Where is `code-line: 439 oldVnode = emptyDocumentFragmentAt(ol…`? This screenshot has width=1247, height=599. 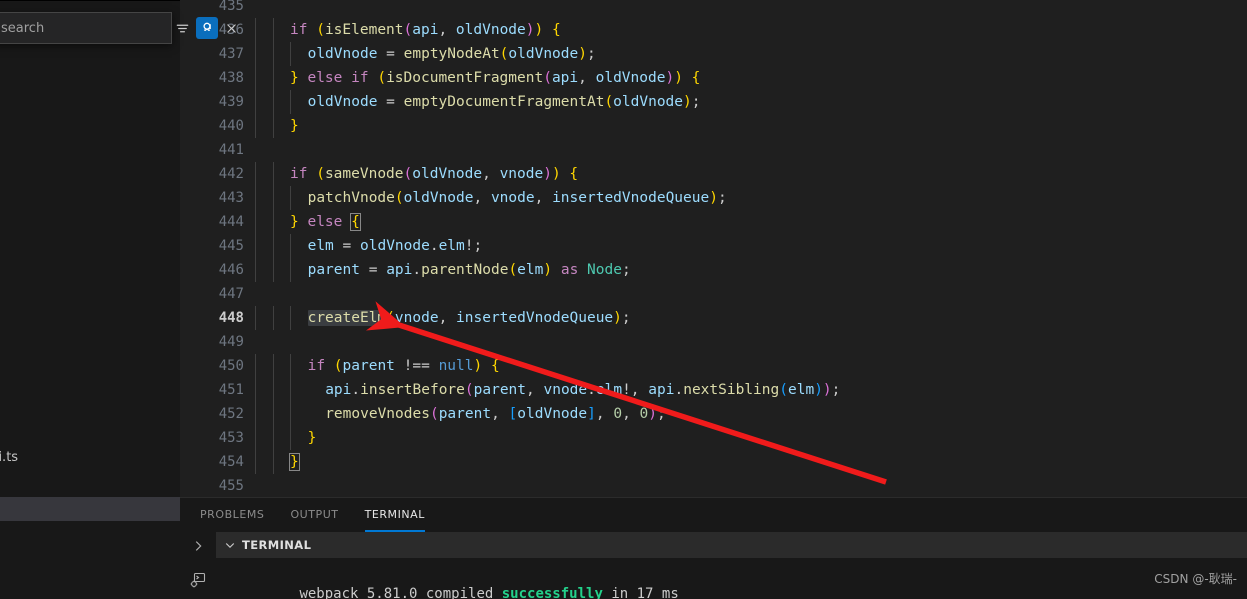
code-line: 439 oldVnode = emptyDocumentFragmentAt(ol… is located at coordinates (713, 102).